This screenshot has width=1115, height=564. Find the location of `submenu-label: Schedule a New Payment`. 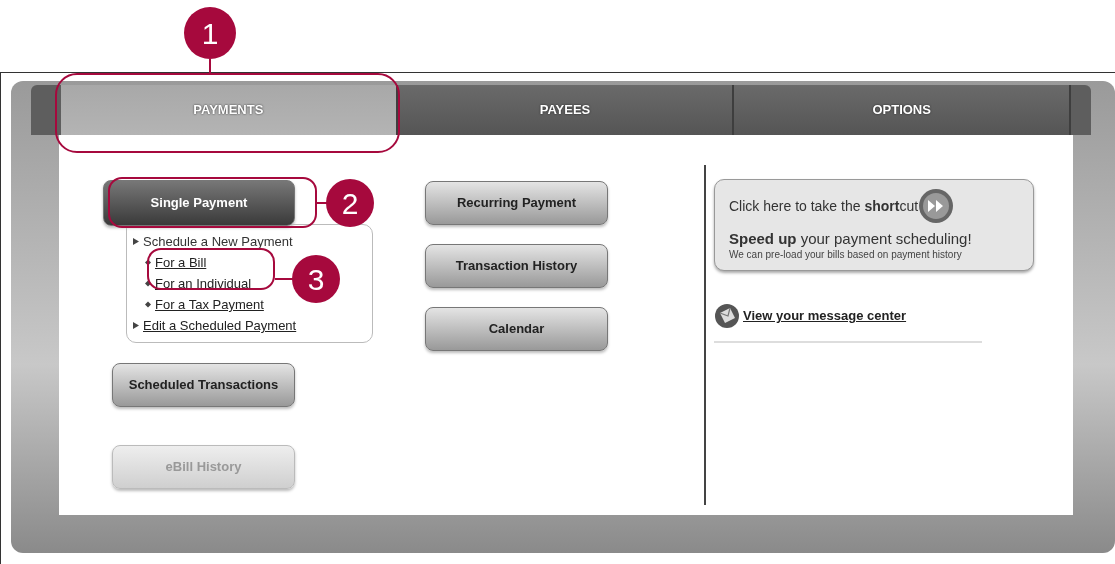

submenu-label: Schedule a New Payment is located at coordinates (218, 242).